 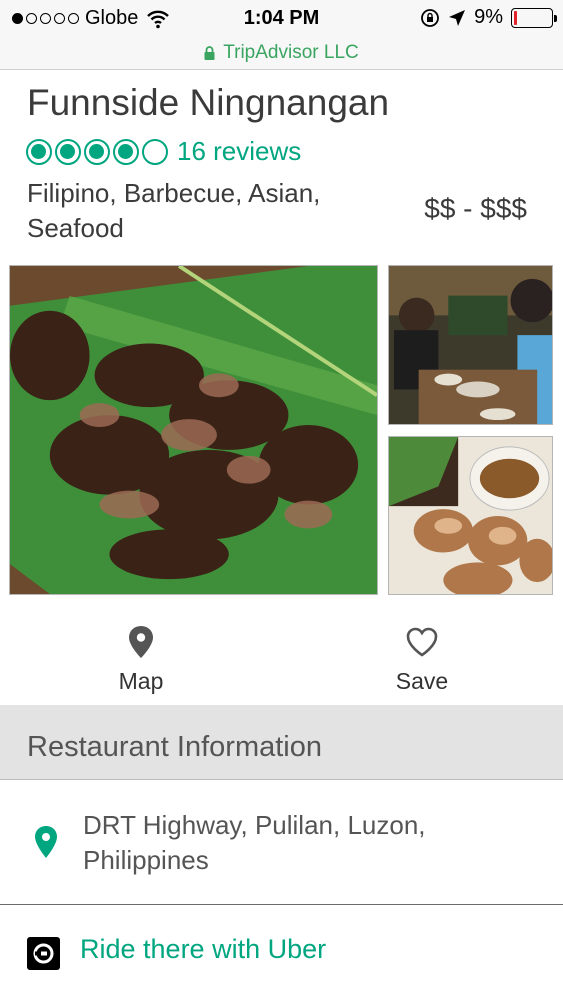 What do you see at coordinates (488, 17) in the screenshot?
I see `battery-percent: 9%` at bounding box center [488, 17].